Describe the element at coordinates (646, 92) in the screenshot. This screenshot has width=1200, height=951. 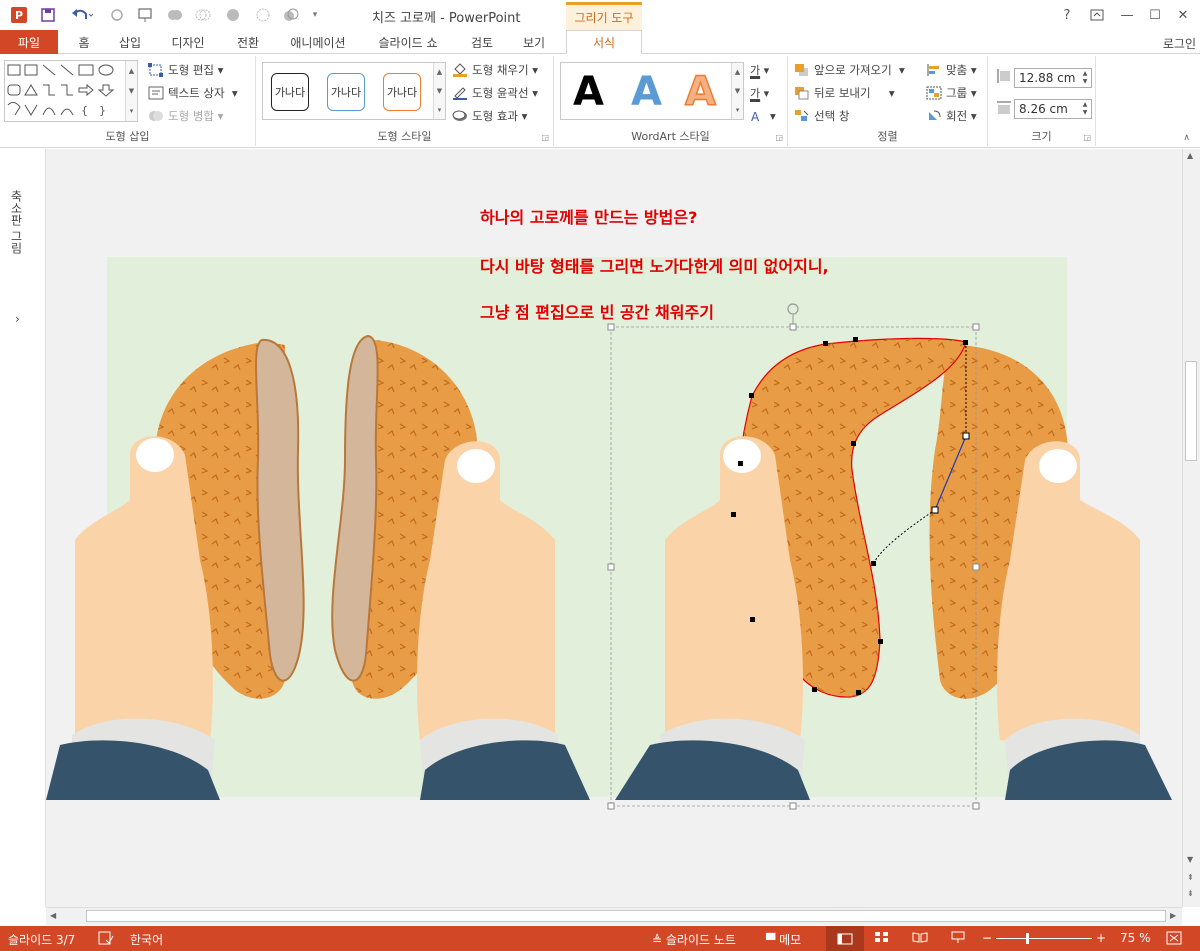
I see `wordart-blue: A` at that location.